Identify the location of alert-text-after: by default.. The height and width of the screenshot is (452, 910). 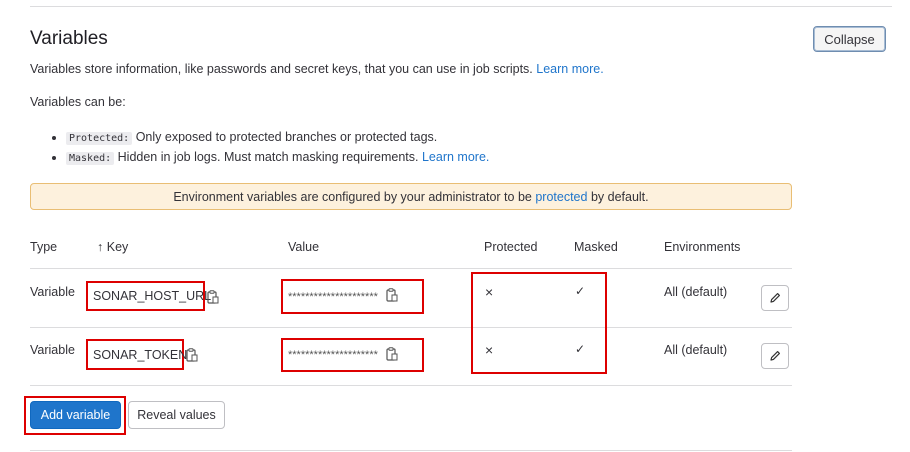
(619, 196).